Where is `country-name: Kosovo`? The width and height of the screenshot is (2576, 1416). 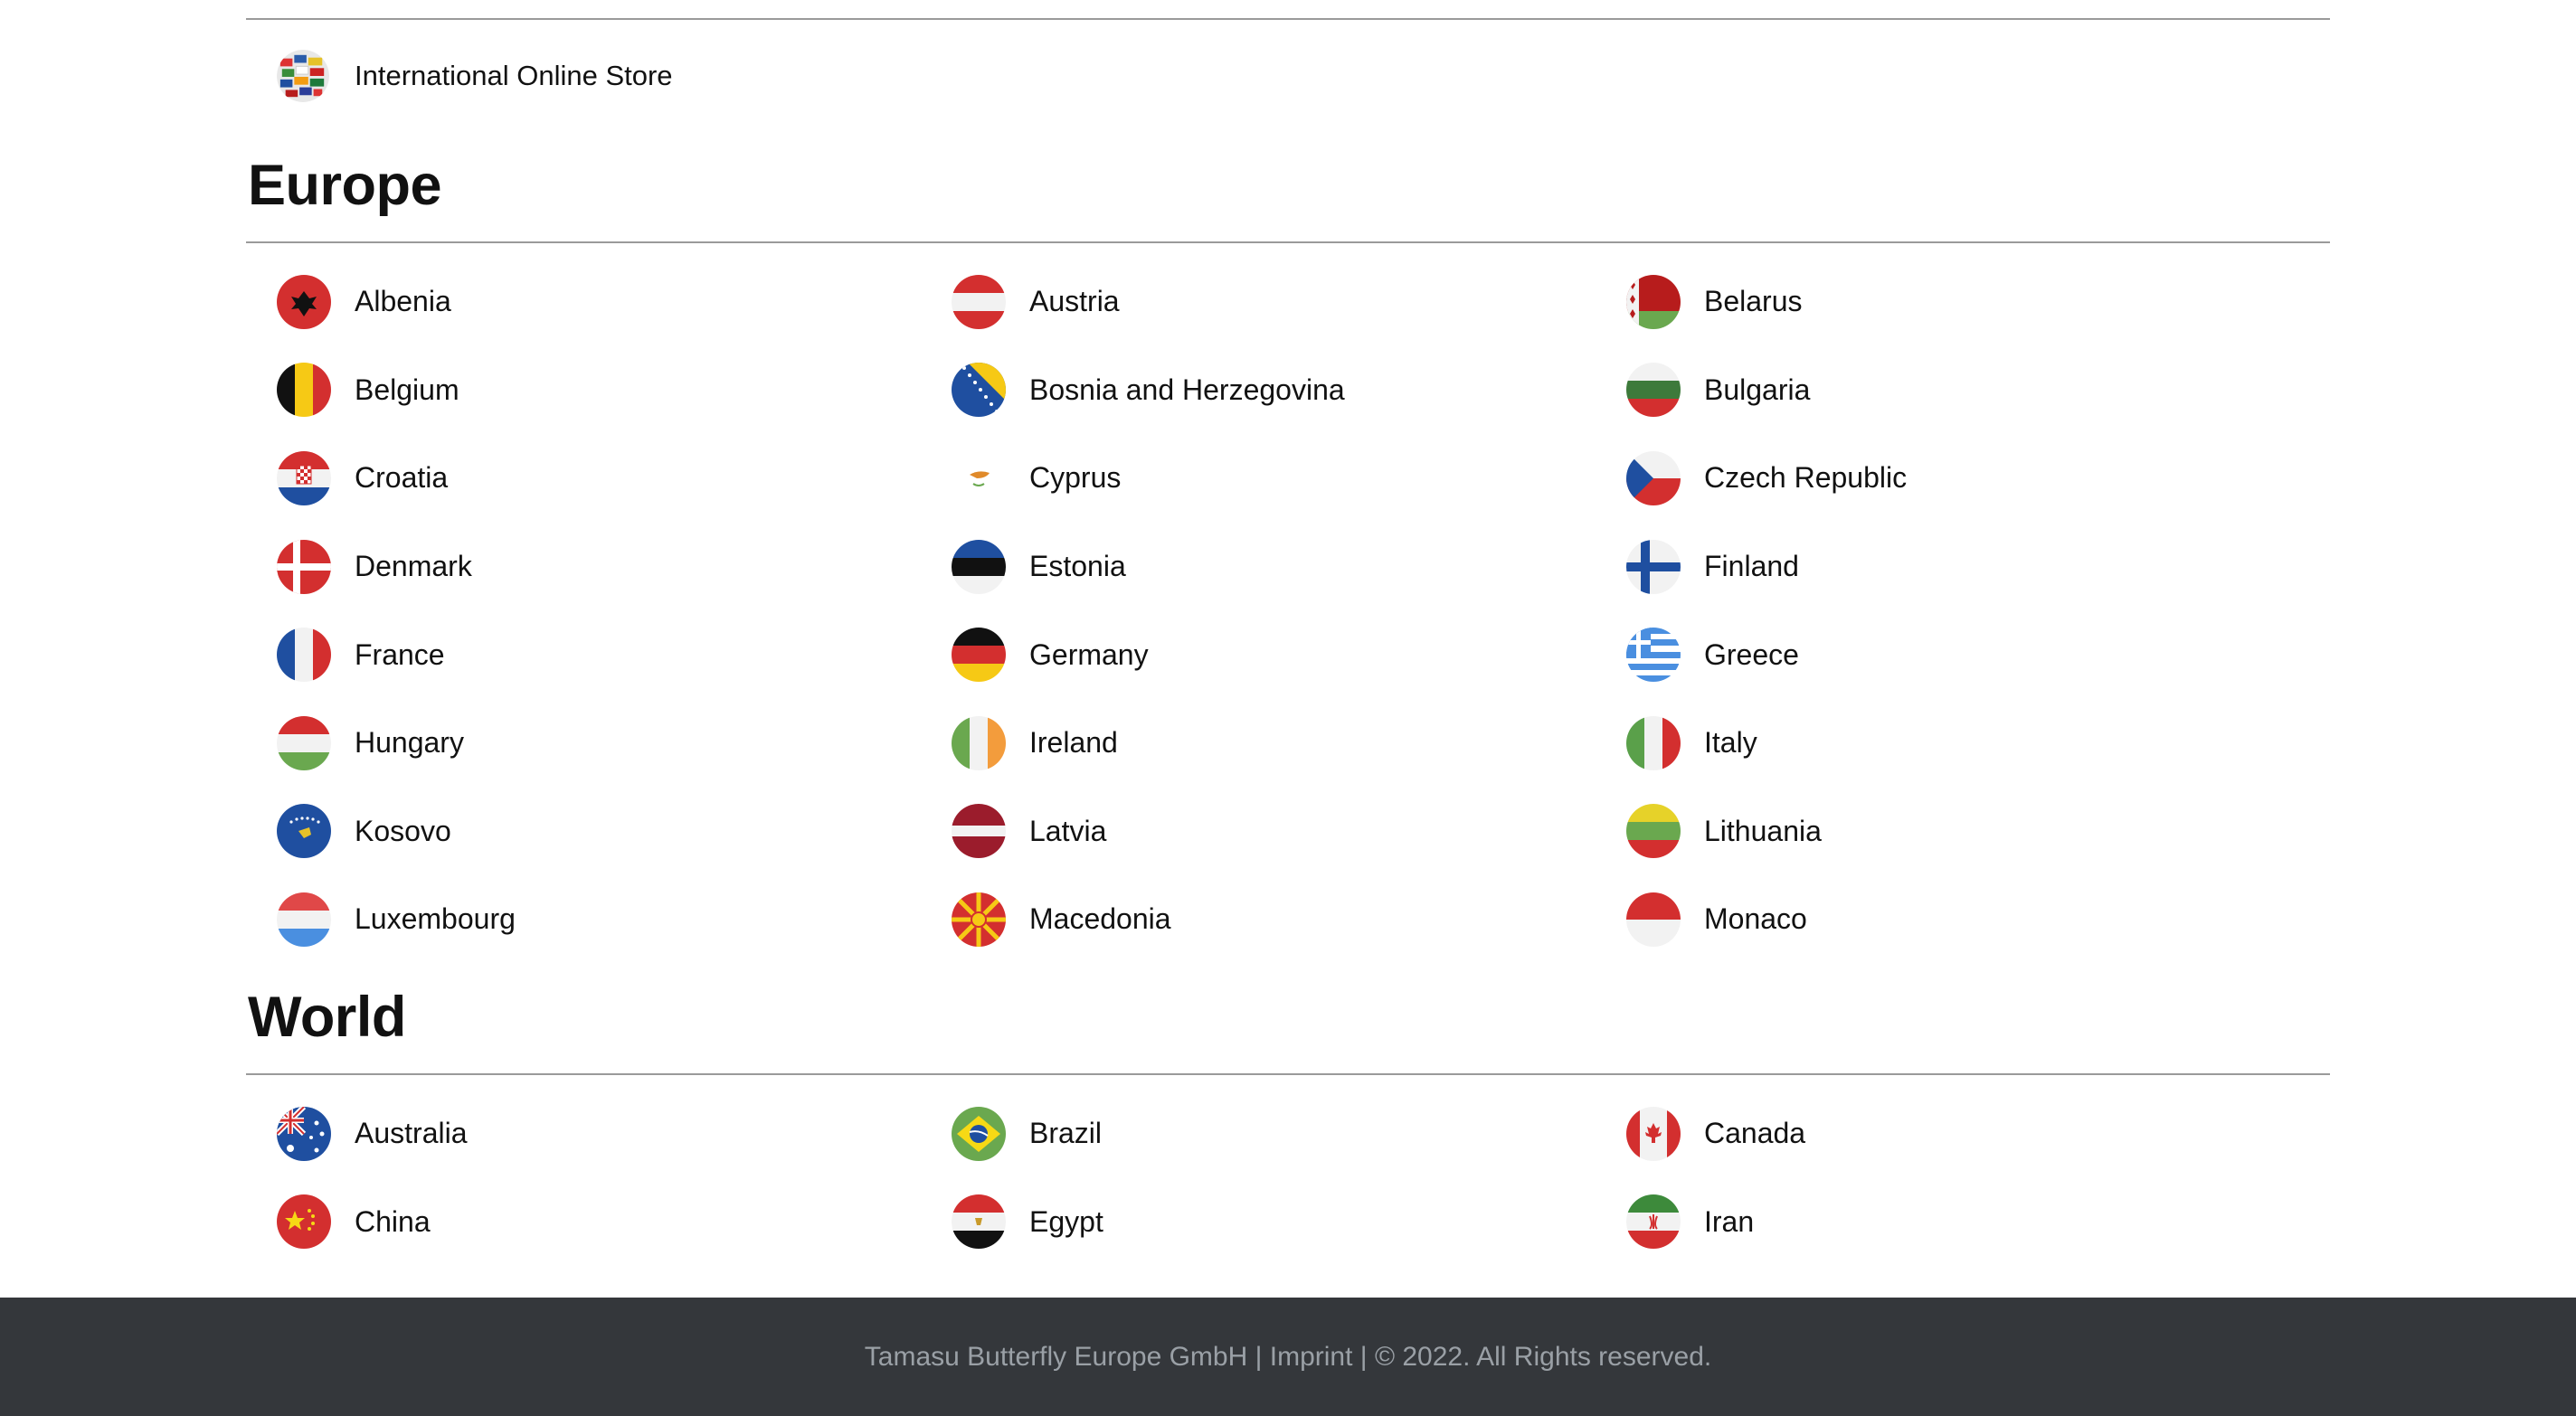
country-name: Kosovo is located at coordinates (403, 830).